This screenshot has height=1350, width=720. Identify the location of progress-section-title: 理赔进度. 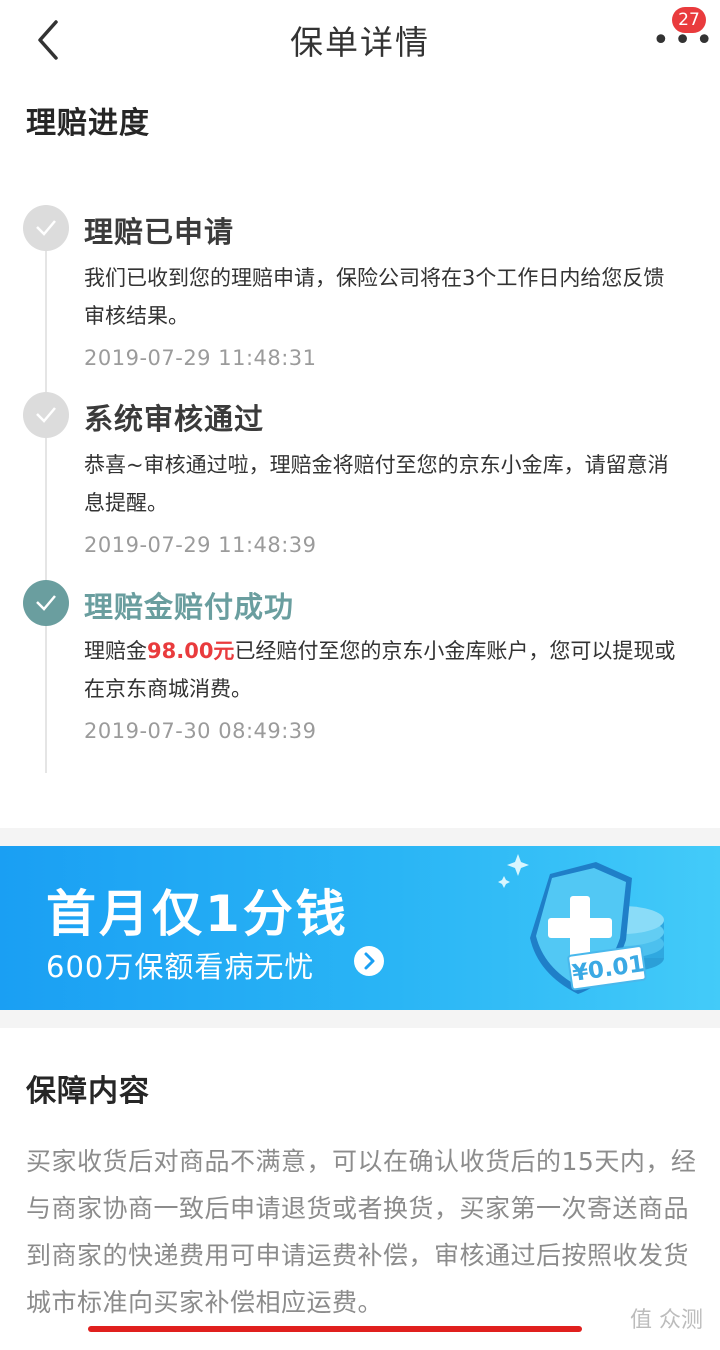
(88, 123).